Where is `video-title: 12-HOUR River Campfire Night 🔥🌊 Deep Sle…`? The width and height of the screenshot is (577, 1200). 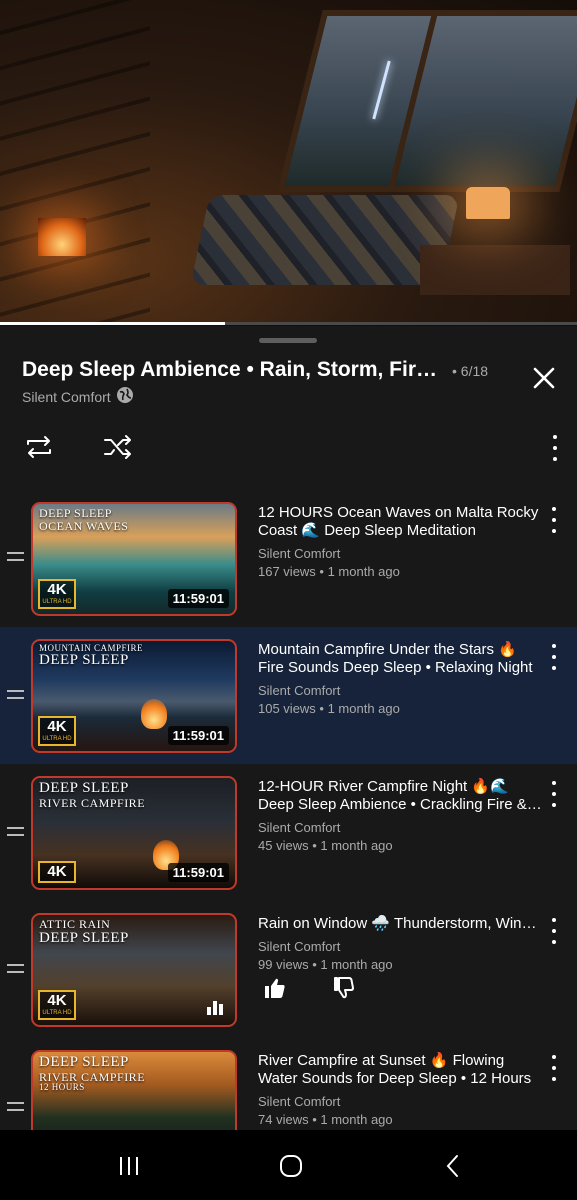
video-title: 12-HOUR River Campfire Night 🔥🌊 Deep Sle… is located at coordinates (392, 795).